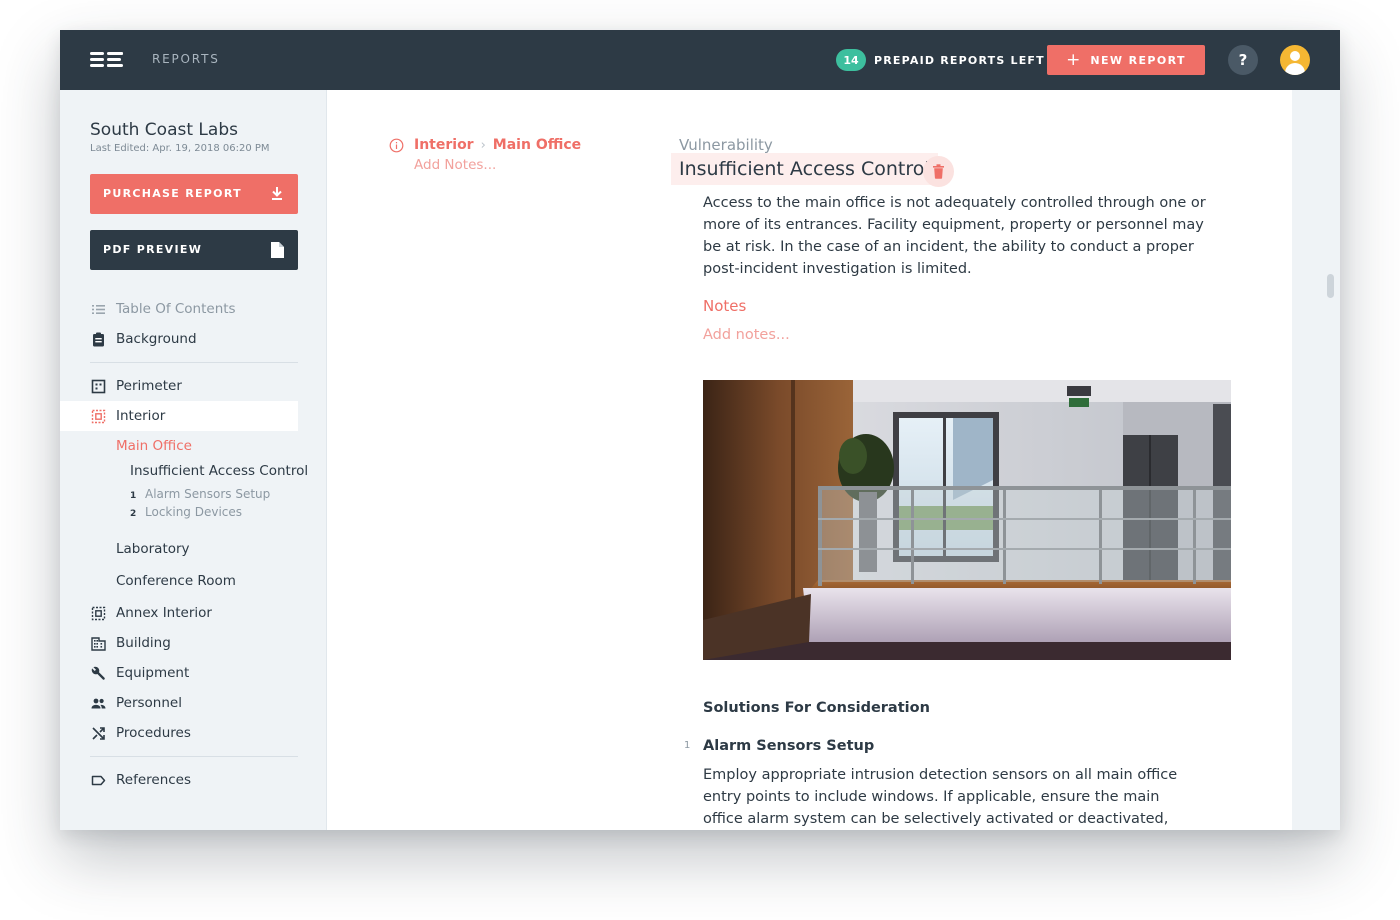 The image size is (1400, 920). I want to click on sidebar-item-building: Building, so click(179, 643).